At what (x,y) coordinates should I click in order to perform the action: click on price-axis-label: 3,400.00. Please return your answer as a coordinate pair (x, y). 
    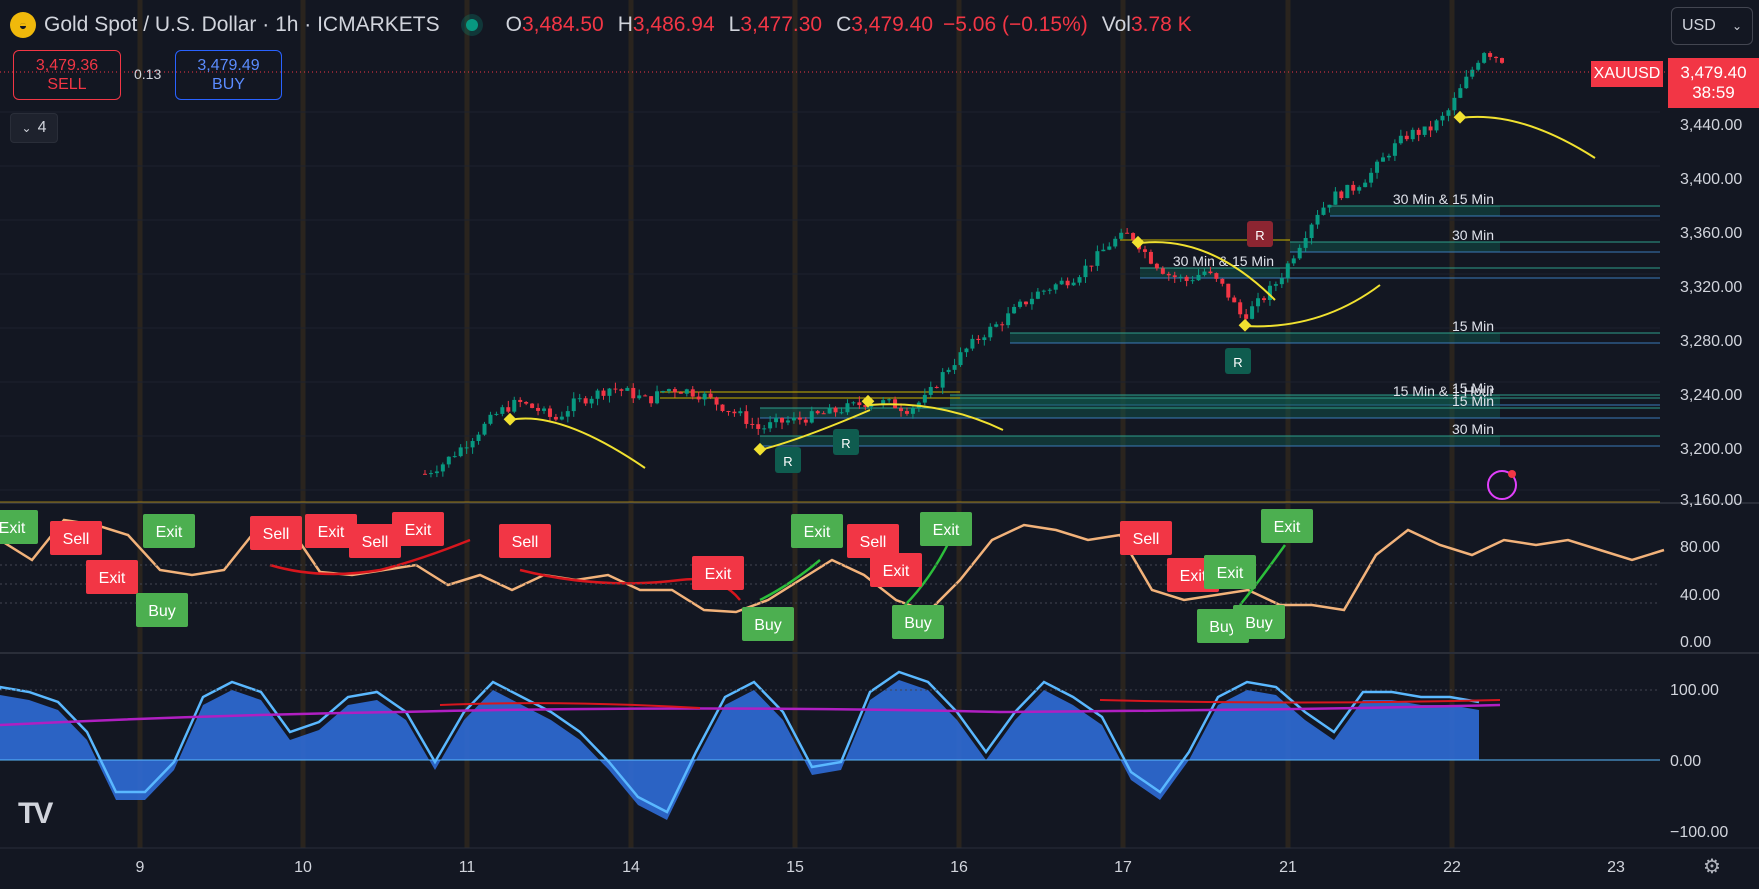
    Looking at the image, I should click on (1711, 179).